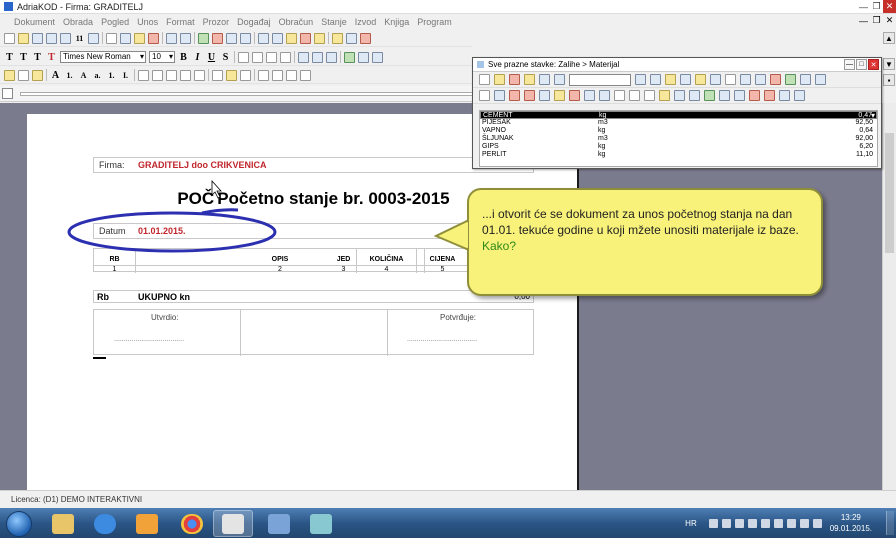  I want to click on popup-minimize-icon: —, so click(849, 64).